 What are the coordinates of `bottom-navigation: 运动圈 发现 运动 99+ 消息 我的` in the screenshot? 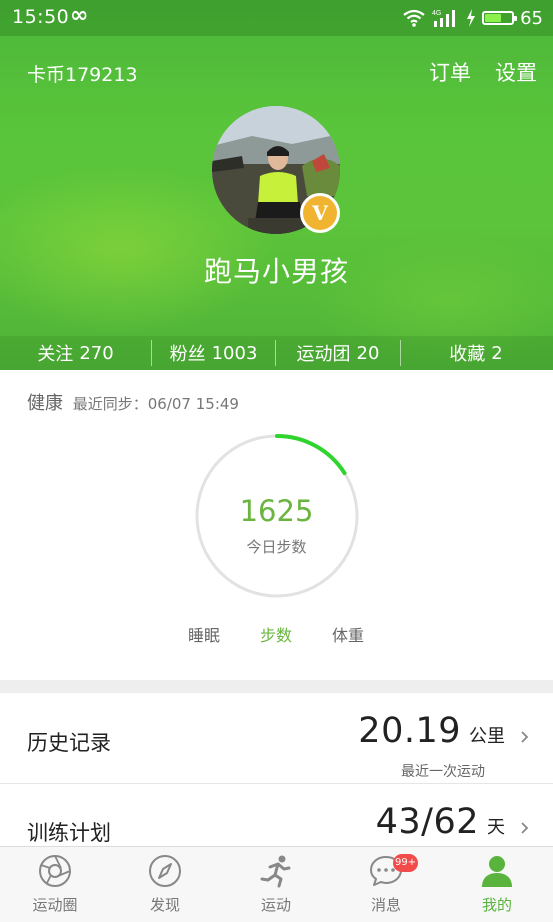 It's located at (276, 884).